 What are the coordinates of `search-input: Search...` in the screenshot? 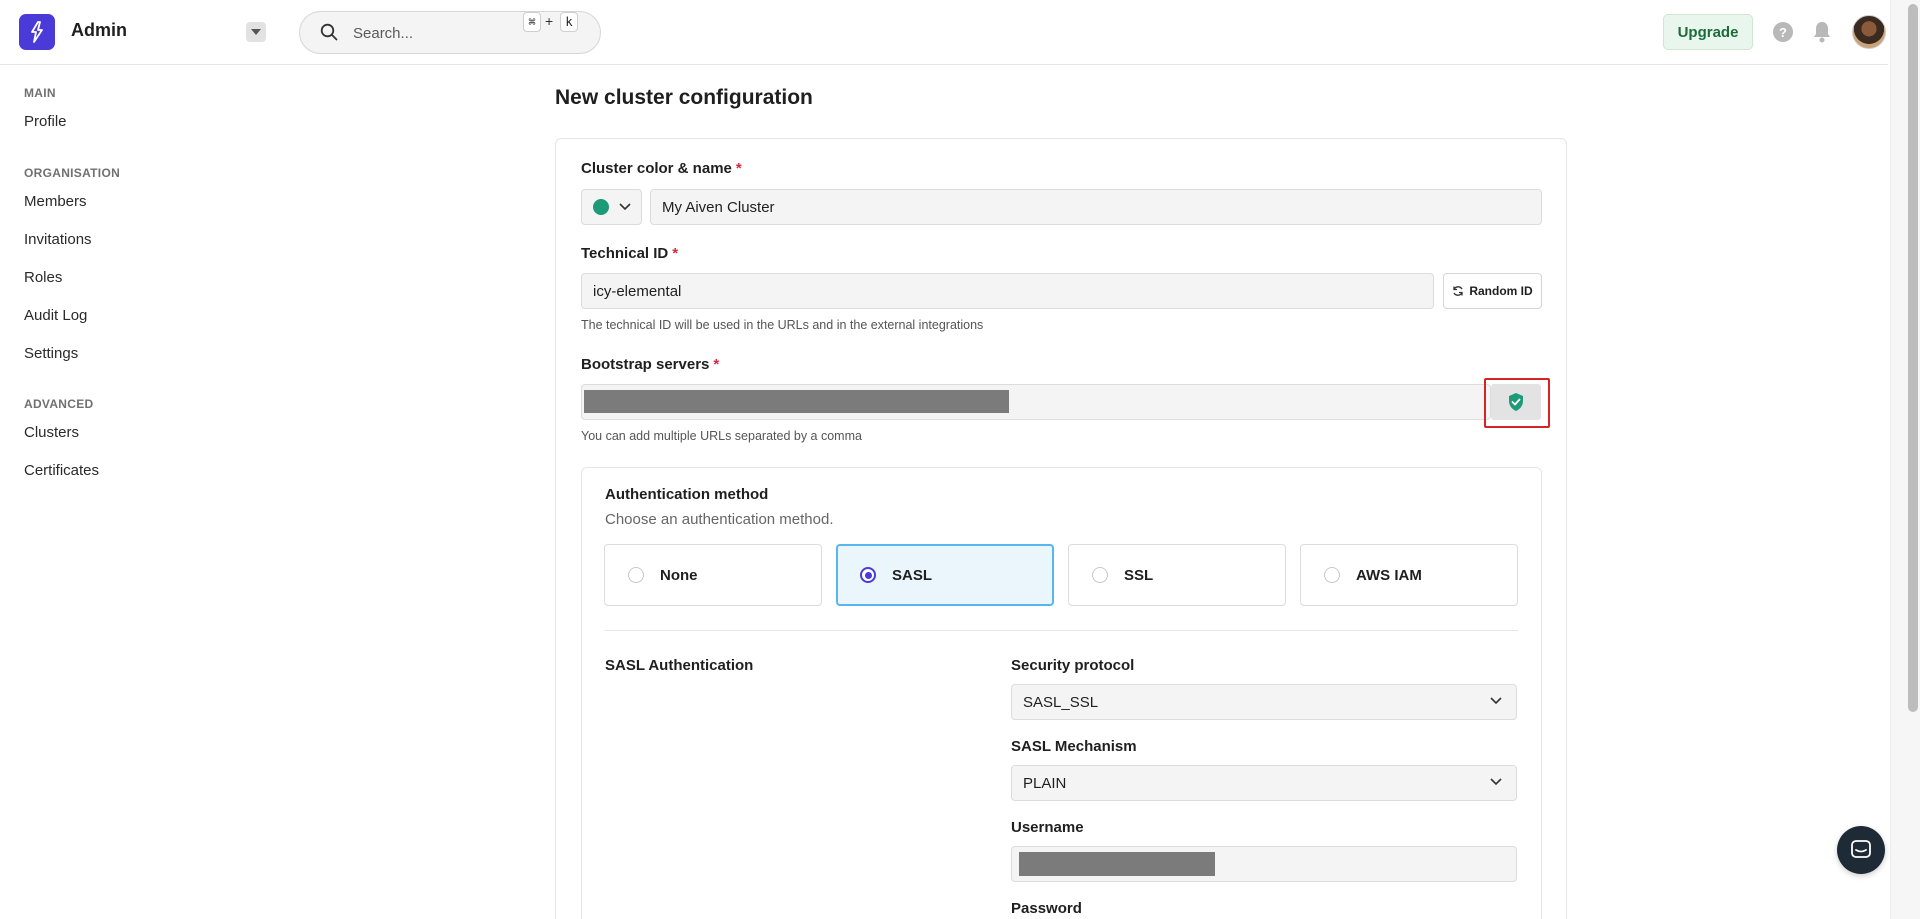 It's located at (383, 33).